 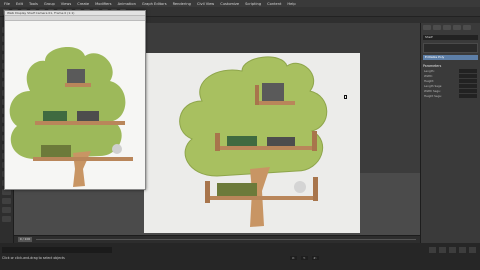 What do you see at coordinates (450, 37) in the screenshot?
I see `object-name-field: Shelf` at bounding box center [450, 37].